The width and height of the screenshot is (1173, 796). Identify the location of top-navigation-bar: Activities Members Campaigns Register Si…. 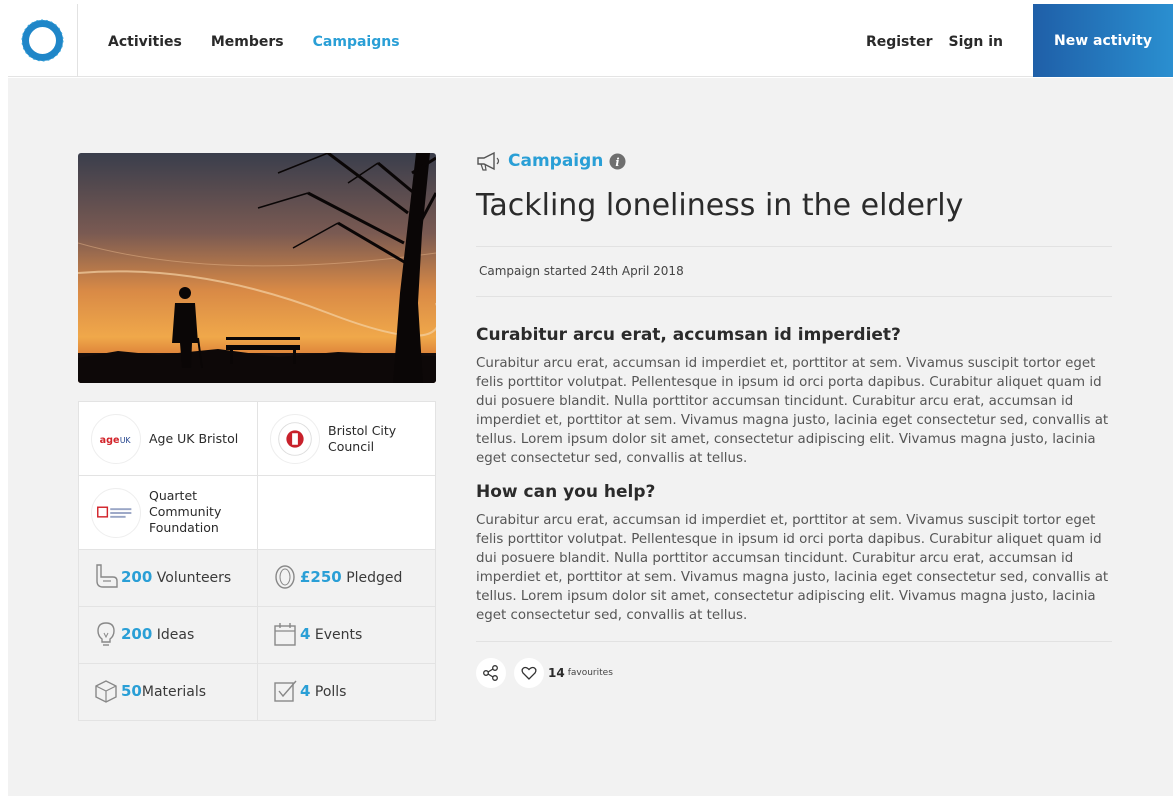
(590, 40).